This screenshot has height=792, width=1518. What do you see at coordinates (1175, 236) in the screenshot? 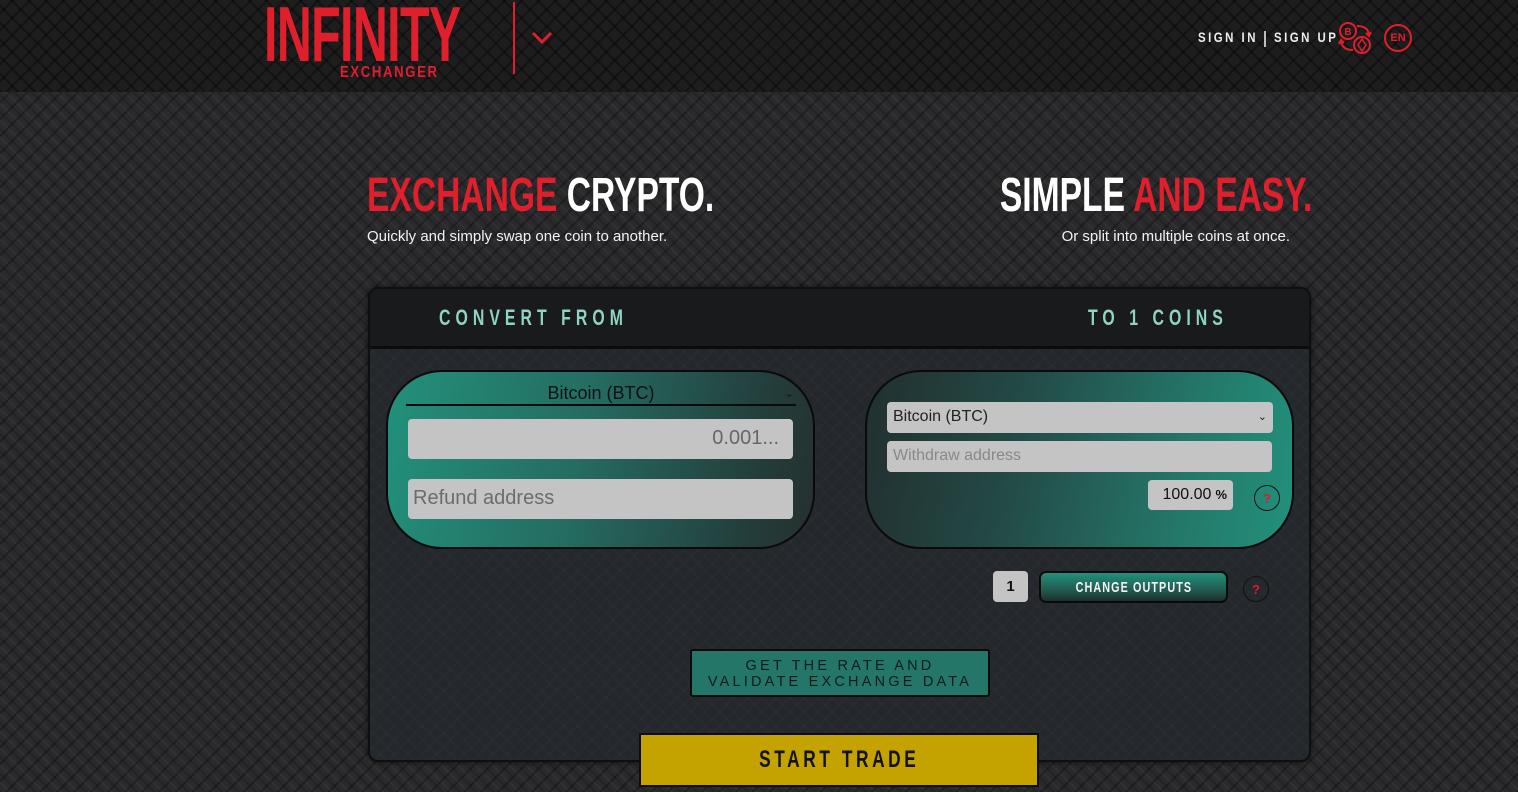
I see `hero-subtitle-right: Or split into multiple coins at once.` at bounding box center [1175, 236].